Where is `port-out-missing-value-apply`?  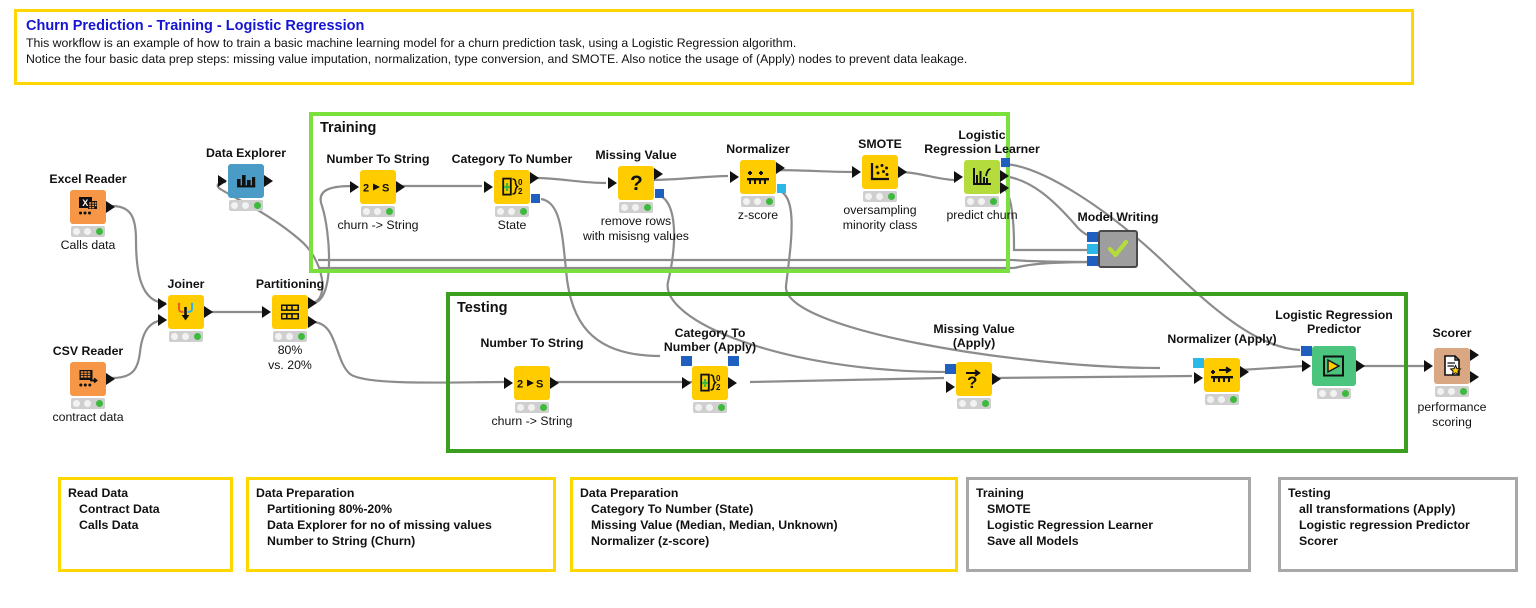
port-out-missing-value-apply is located at coordinates (996, 379).